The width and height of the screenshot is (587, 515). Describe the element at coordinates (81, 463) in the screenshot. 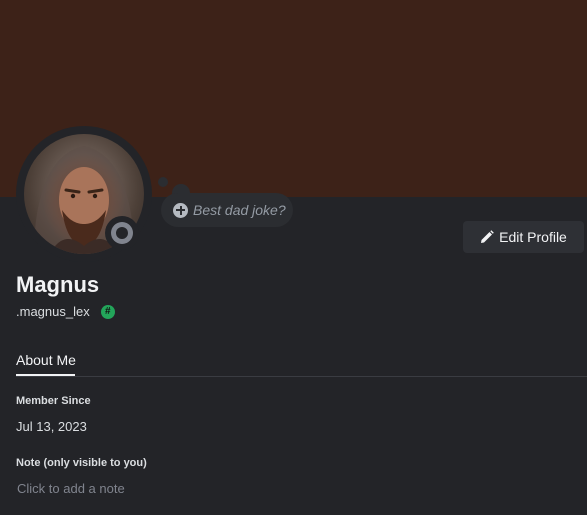

I see `note-label: Note (only visible to you)` at that location.